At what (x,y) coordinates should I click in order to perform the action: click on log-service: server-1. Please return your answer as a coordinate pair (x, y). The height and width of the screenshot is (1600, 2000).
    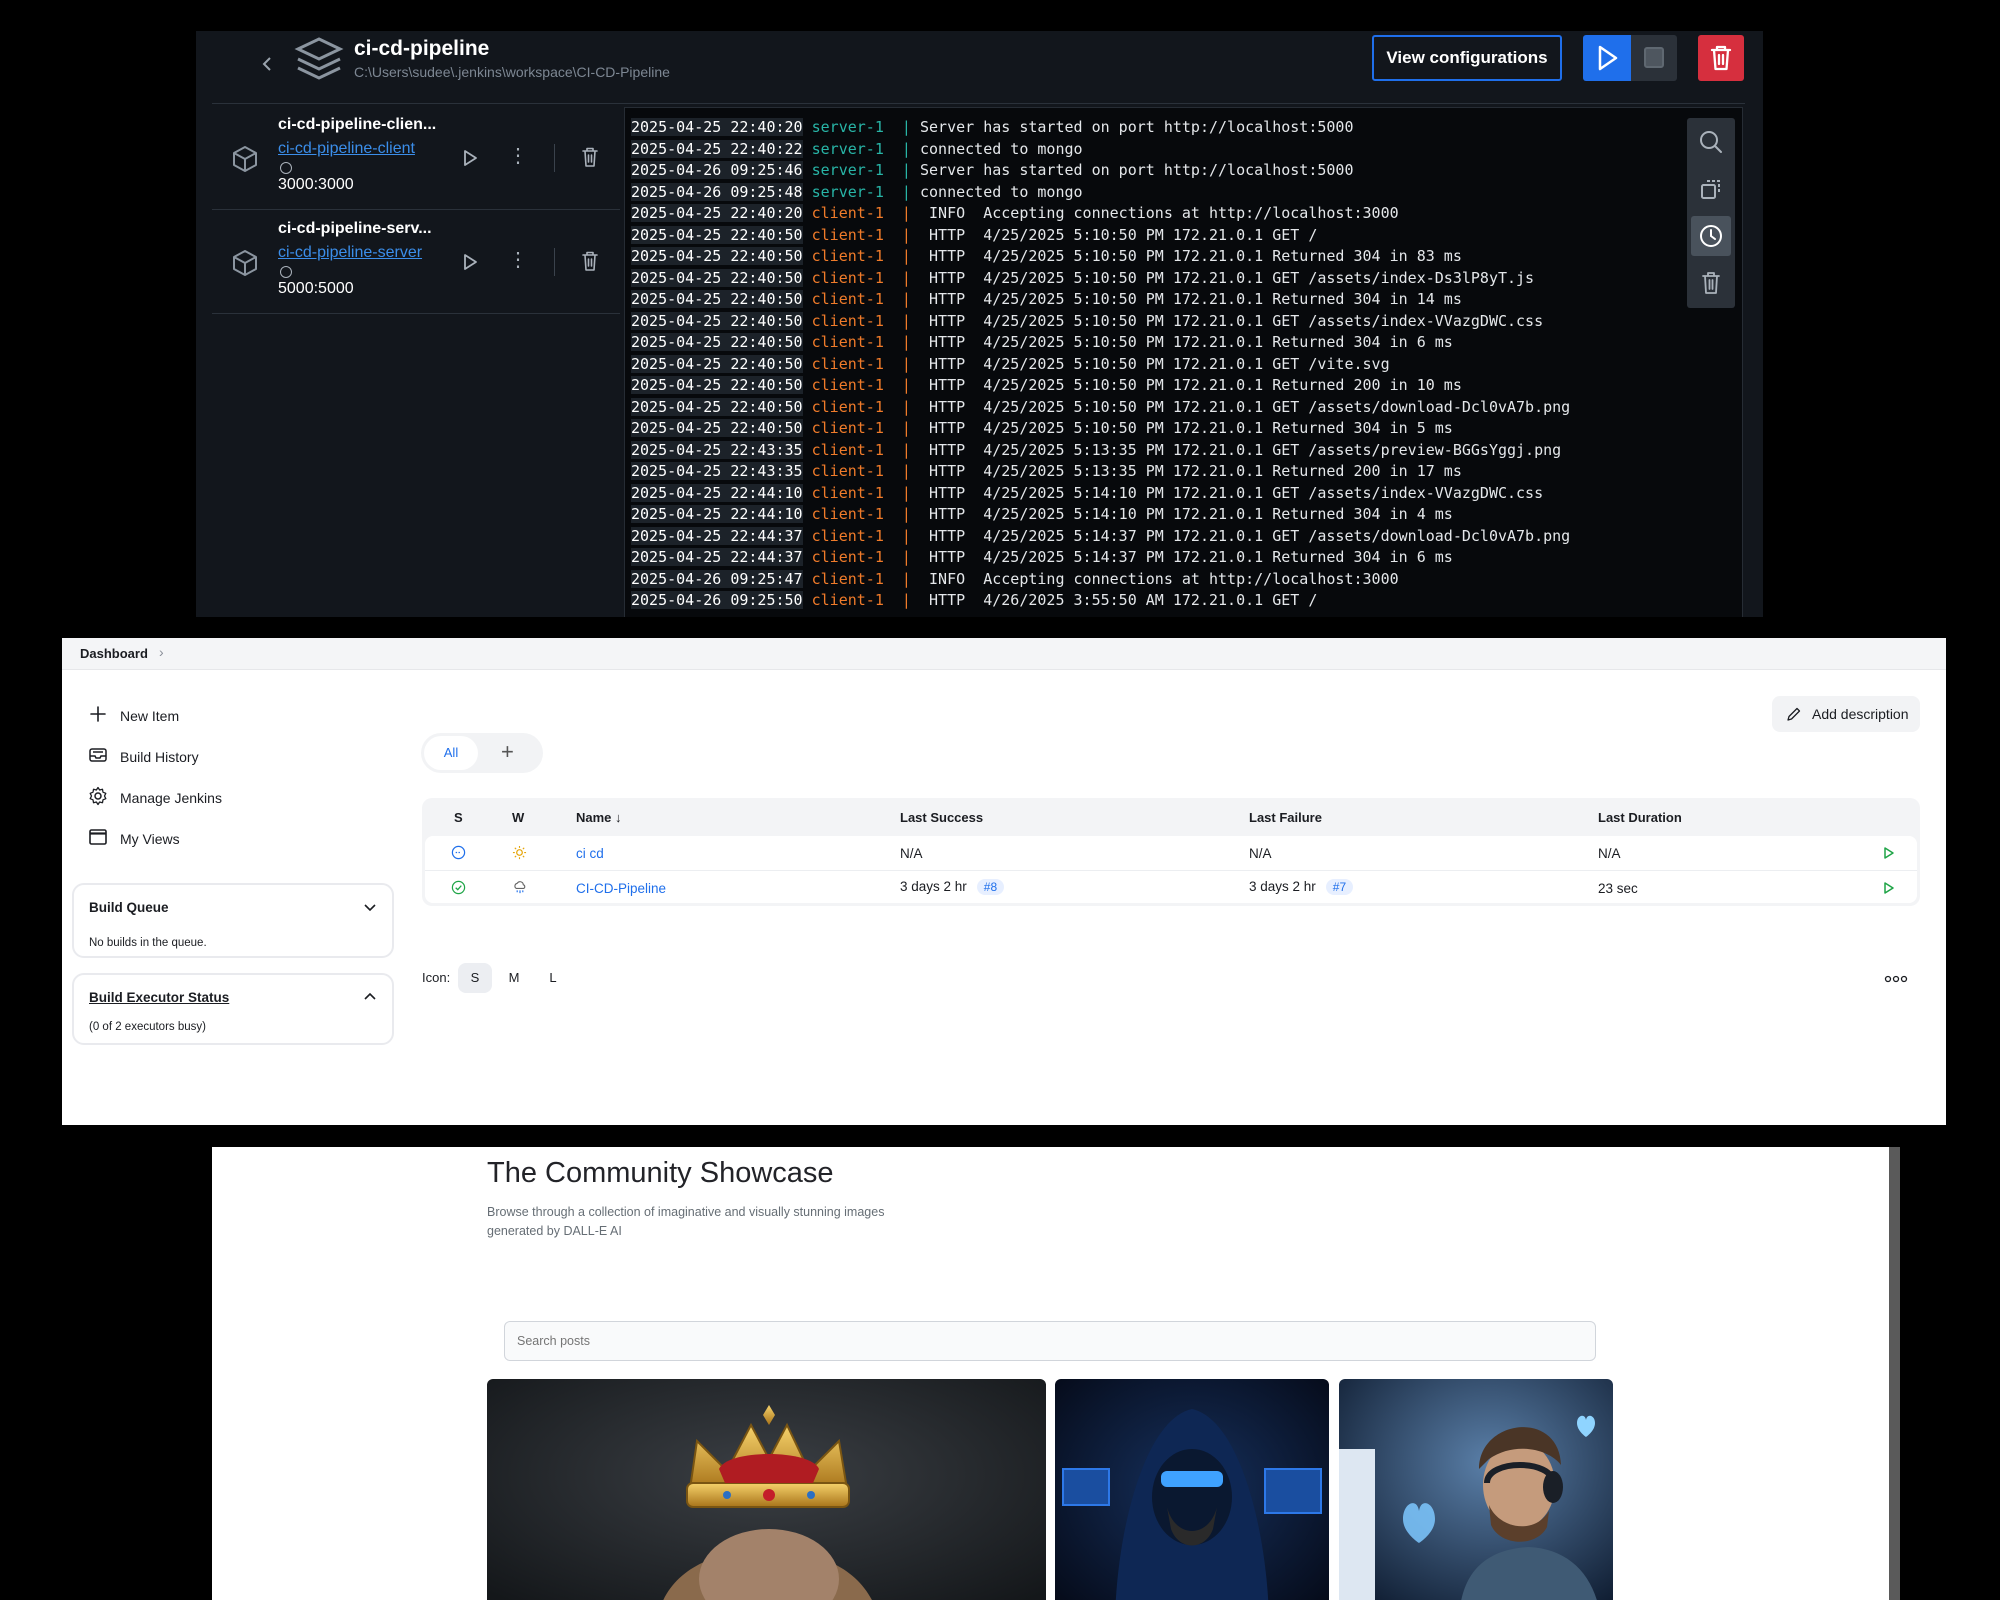
    Looking at the image, I should click on (843, 148).